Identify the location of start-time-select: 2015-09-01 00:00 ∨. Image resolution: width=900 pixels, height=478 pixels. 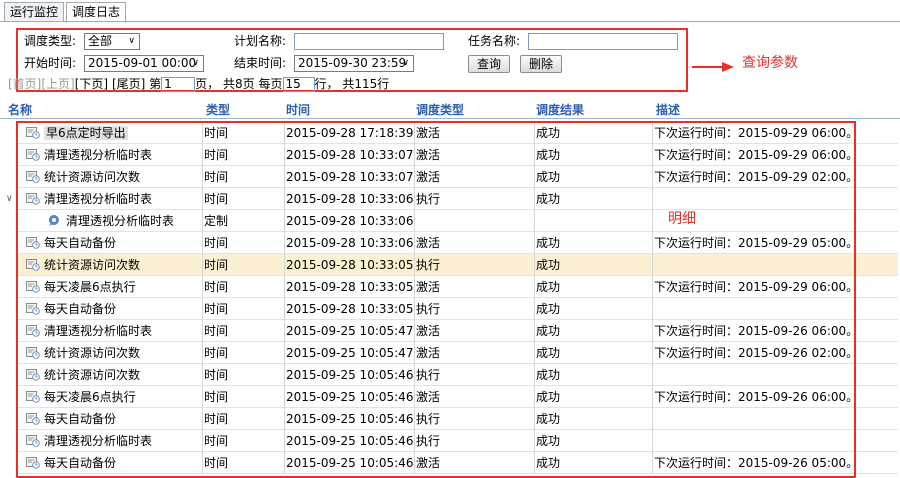
(144, 63).